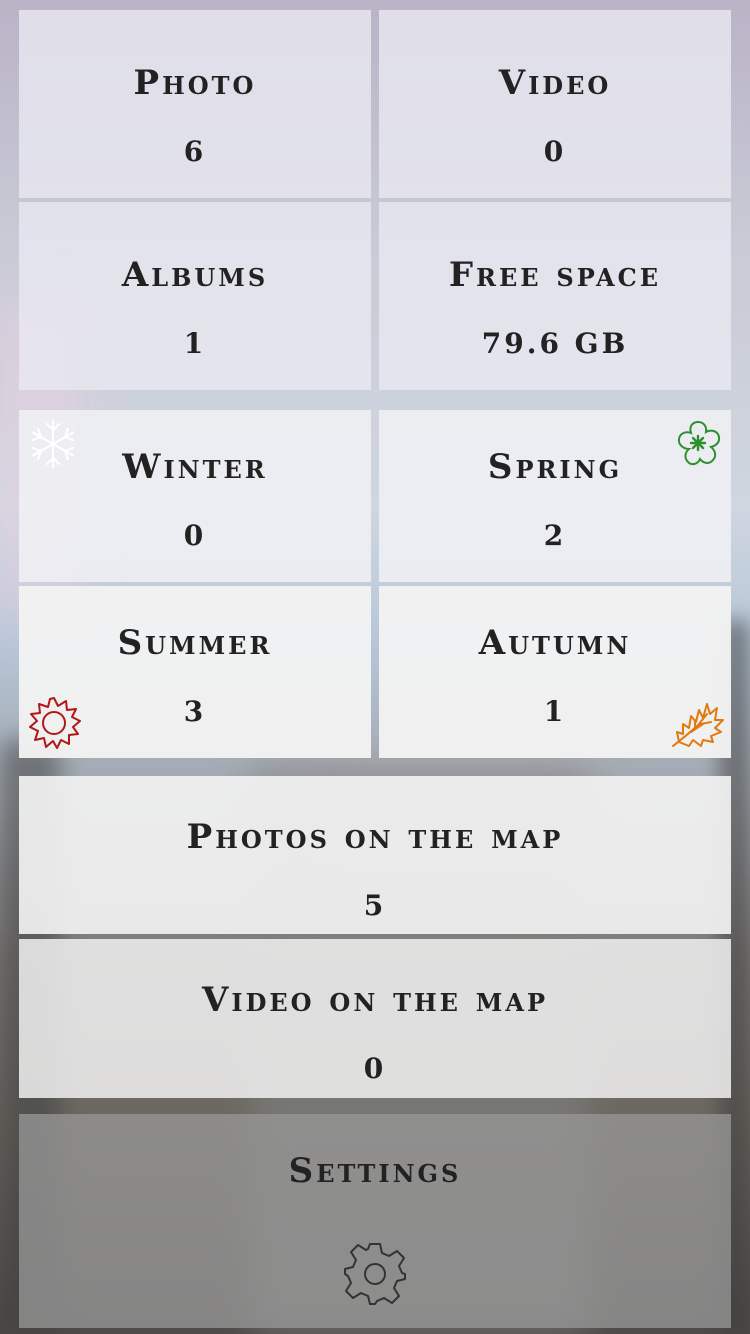  I want to click on free-space-label: Free space, so click(555, 275).